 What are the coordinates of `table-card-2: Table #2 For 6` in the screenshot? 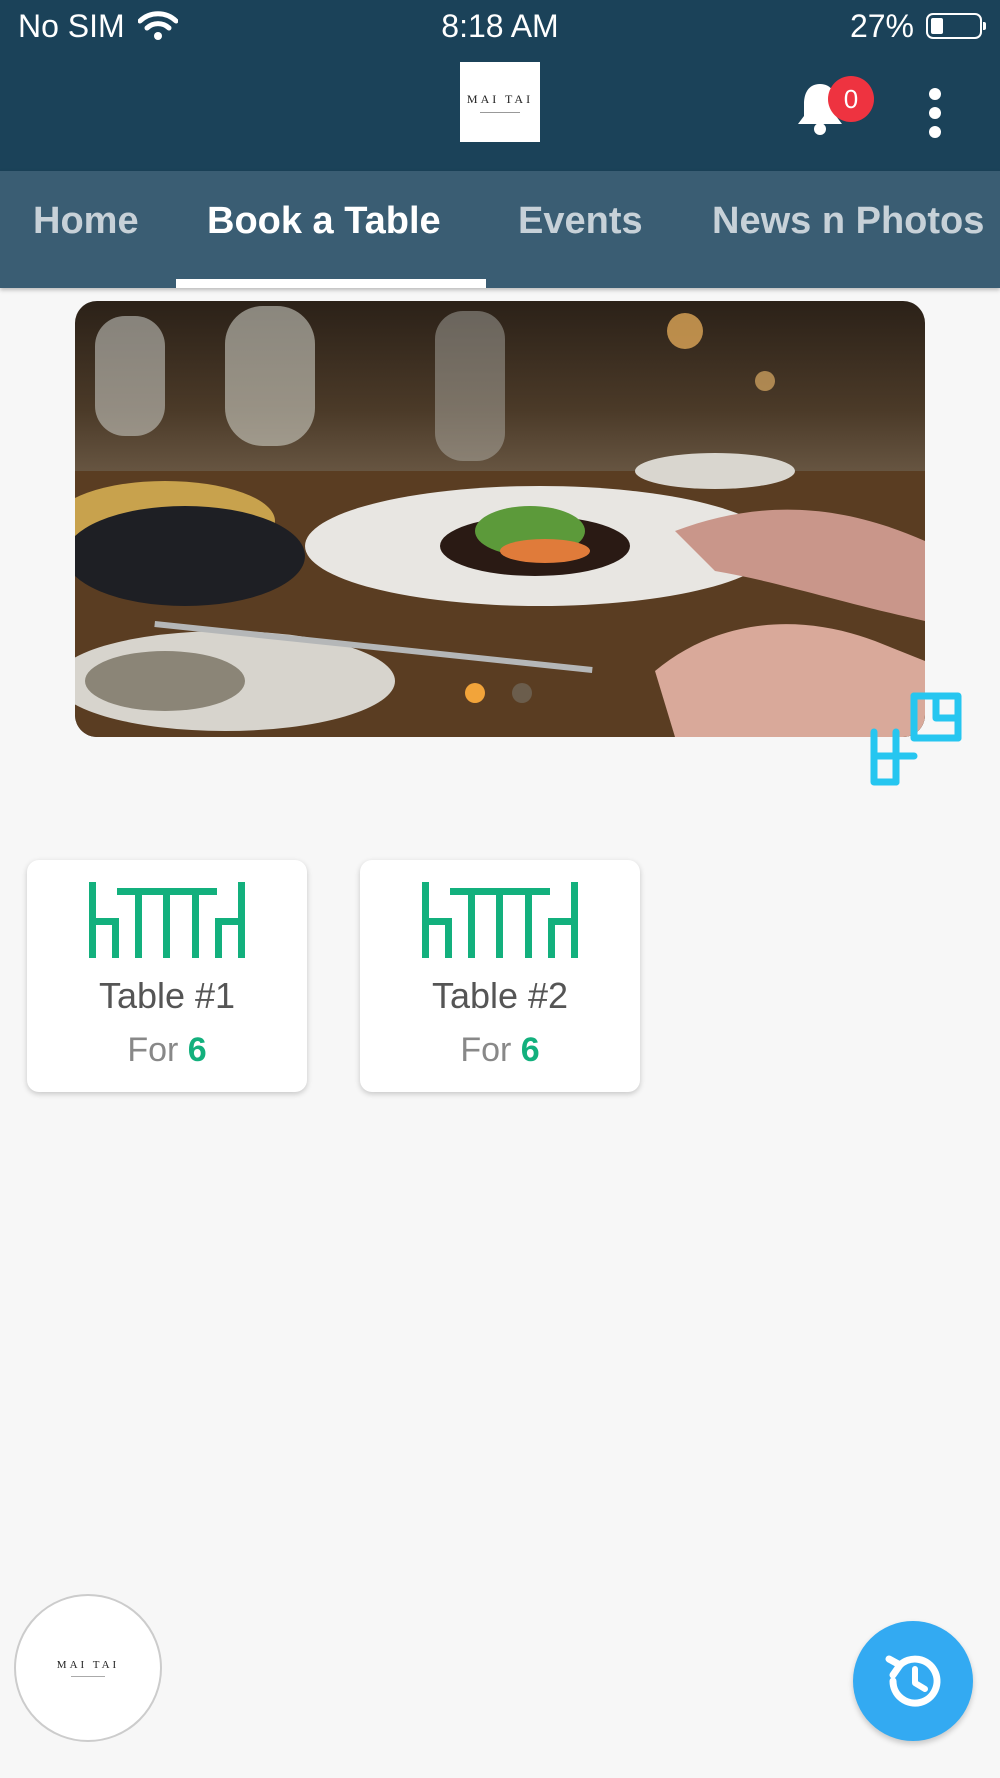 It's located at (500, 976).